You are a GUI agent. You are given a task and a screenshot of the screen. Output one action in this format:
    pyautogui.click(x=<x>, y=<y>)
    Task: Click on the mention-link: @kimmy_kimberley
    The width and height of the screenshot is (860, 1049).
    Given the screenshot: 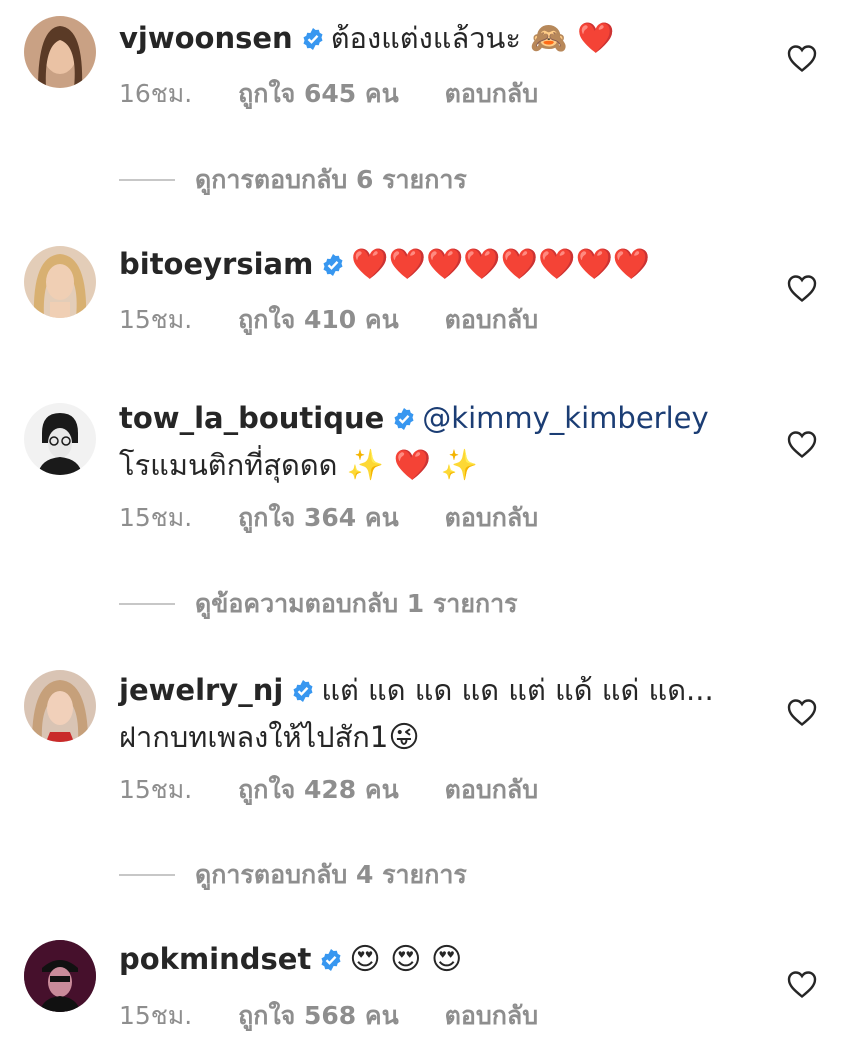 What is the action you would take?
    pyautogui.click(x=565, y=418)
    